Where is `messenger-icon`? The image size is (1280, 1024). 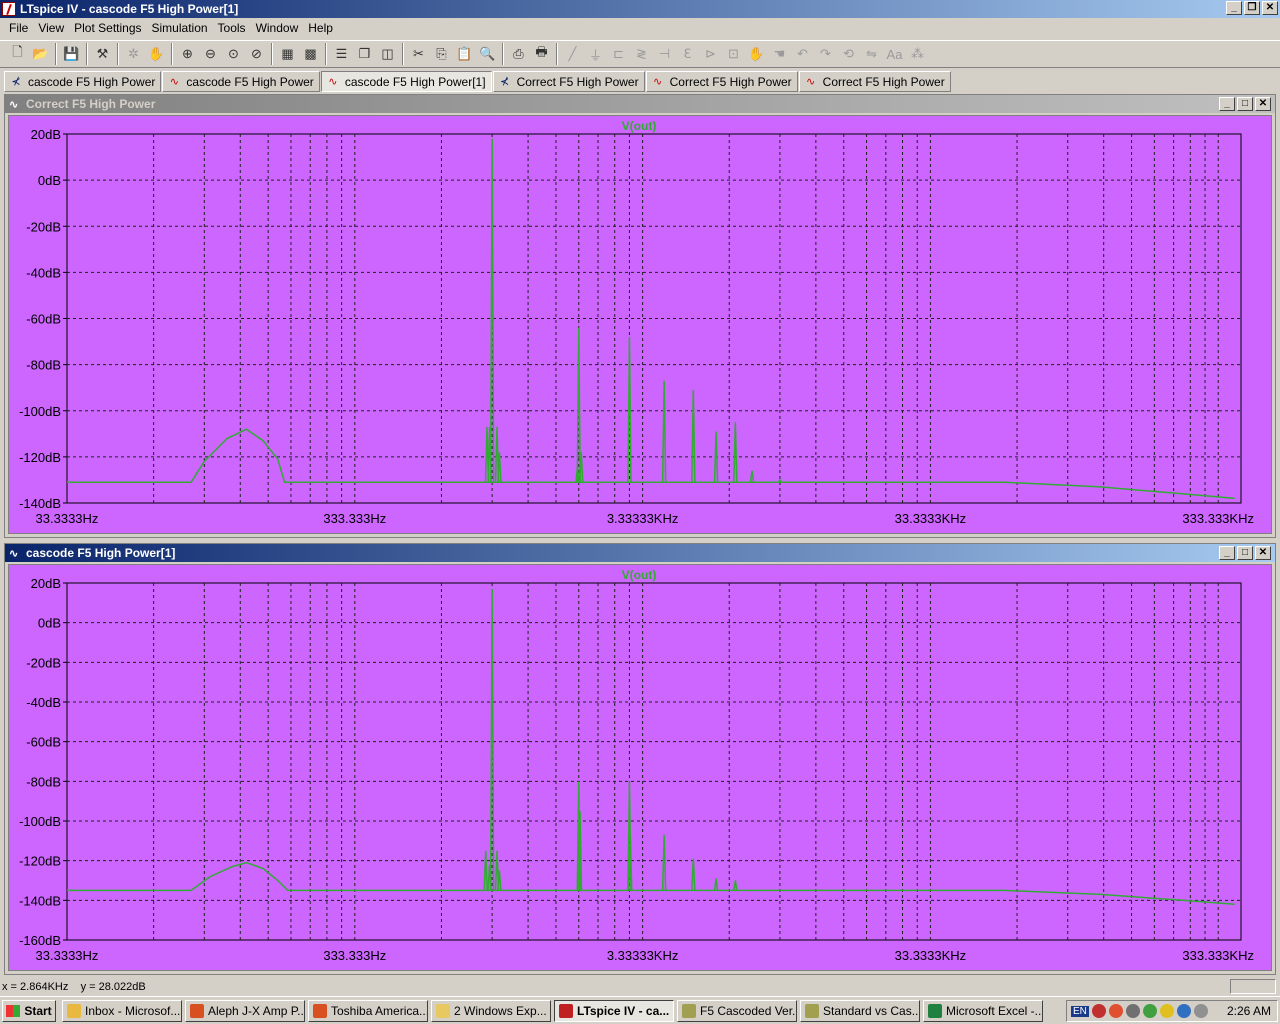
messenger-icon is located at coordinates (1166, 1011).